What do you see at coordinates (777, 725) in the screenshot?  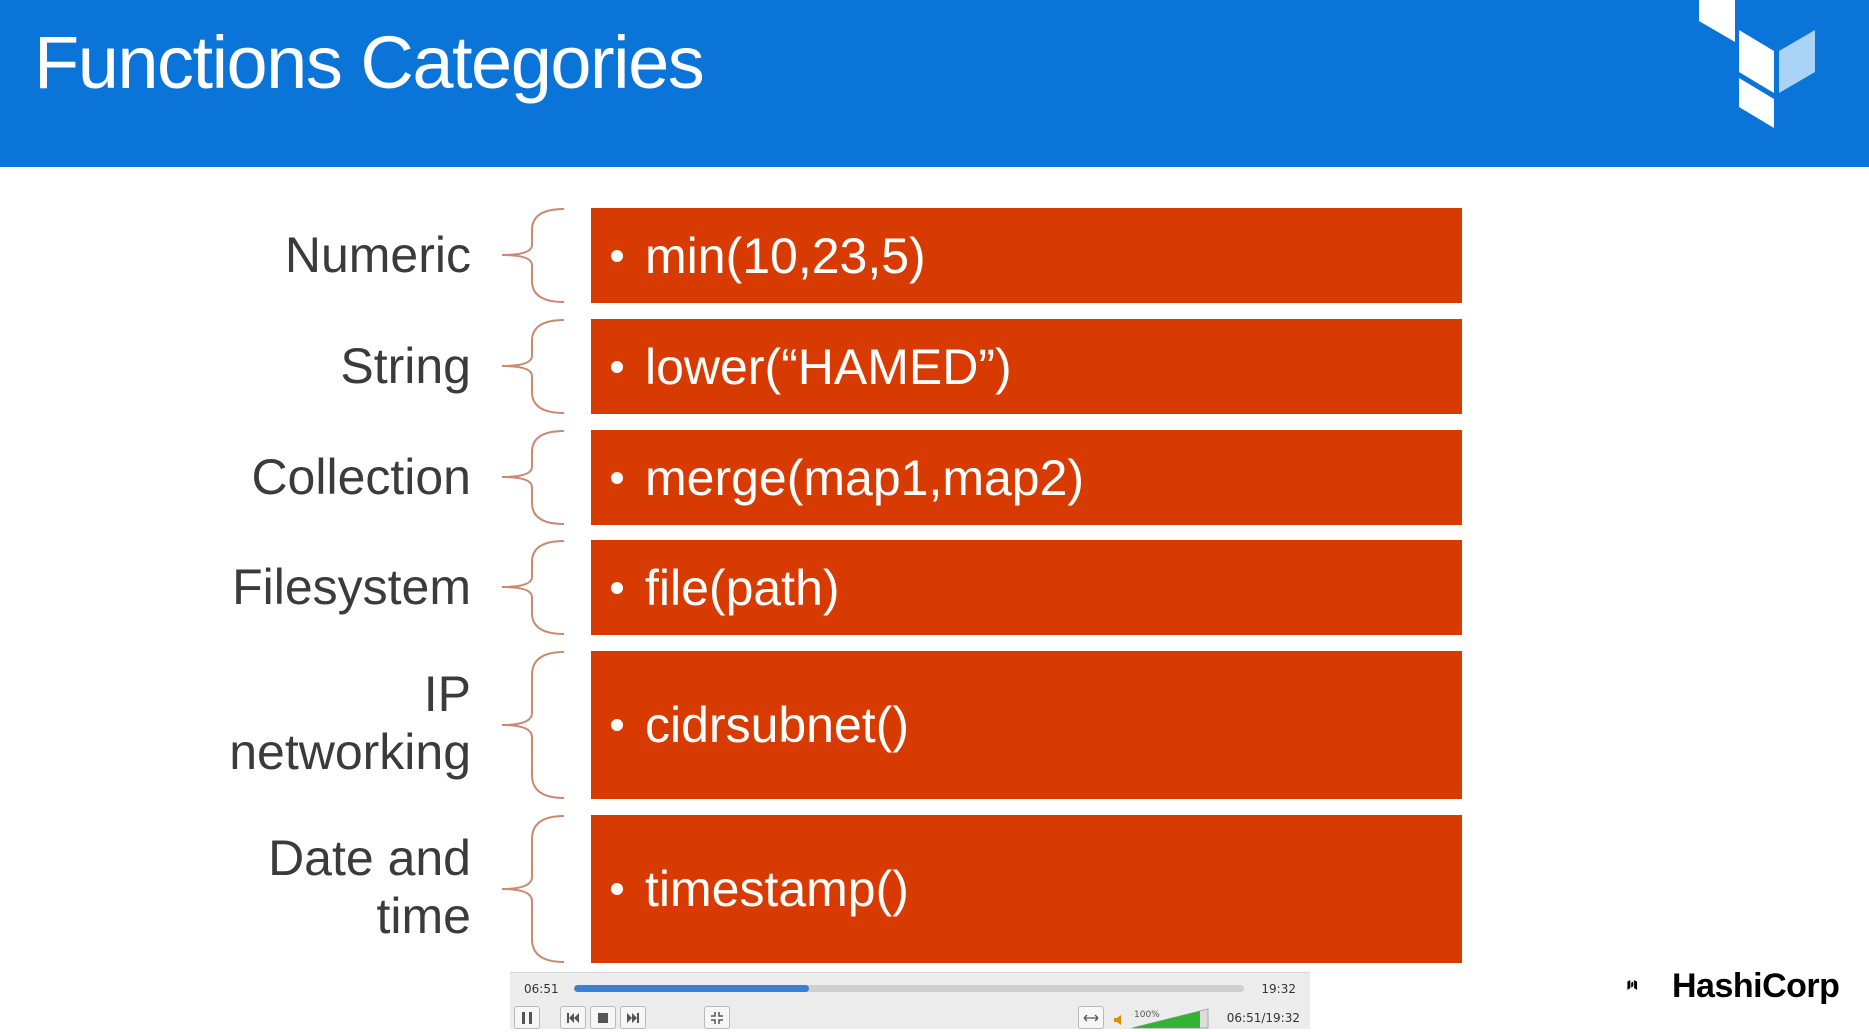 I see `function-example: cidrsubnet()` at bounding box center [777, 725].